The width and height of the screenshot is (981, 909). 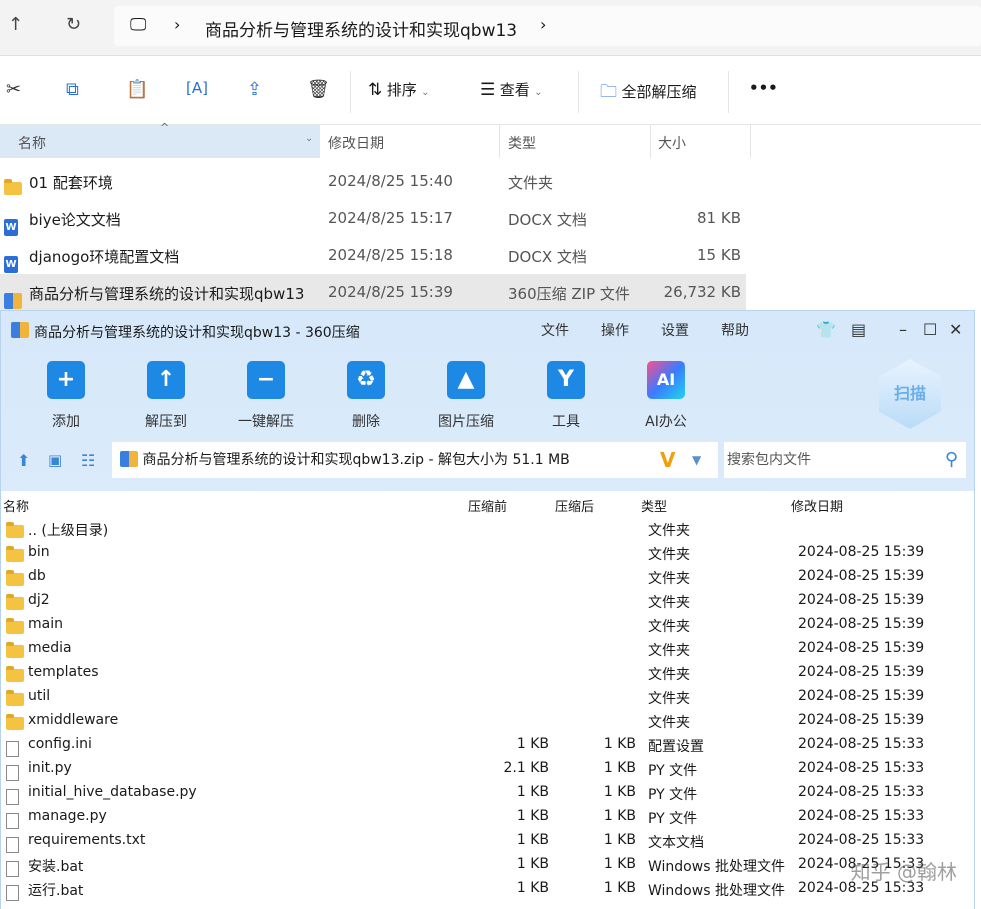 I want to click on archive-row: templates 文件夹 2024-08-25 15:39, so click(x=487, y=673).